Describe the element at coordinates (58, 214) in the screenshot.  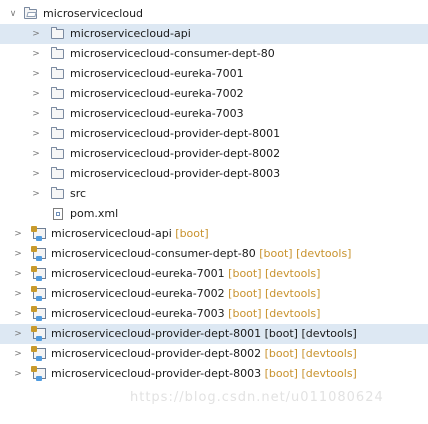
I see `xml-file-icon` at that location.